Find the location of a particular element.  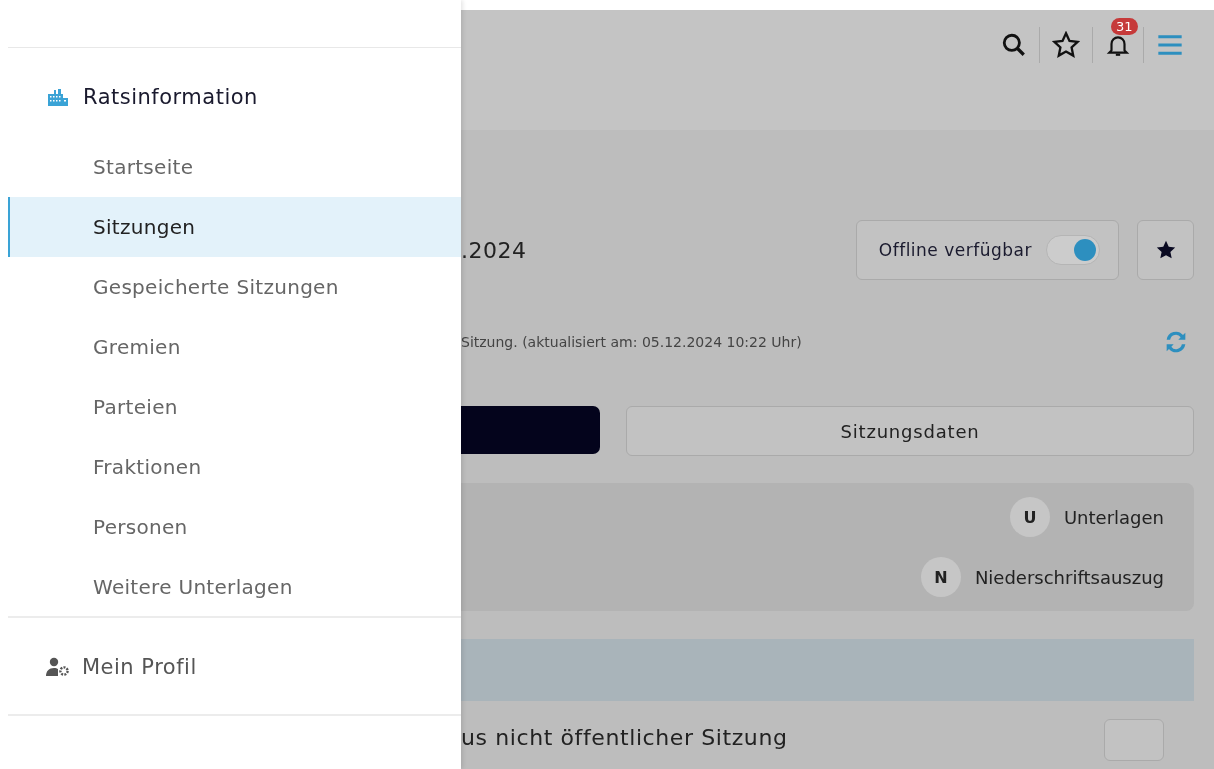

profile-link: Mein Profil is located at coordinates (234, 666).